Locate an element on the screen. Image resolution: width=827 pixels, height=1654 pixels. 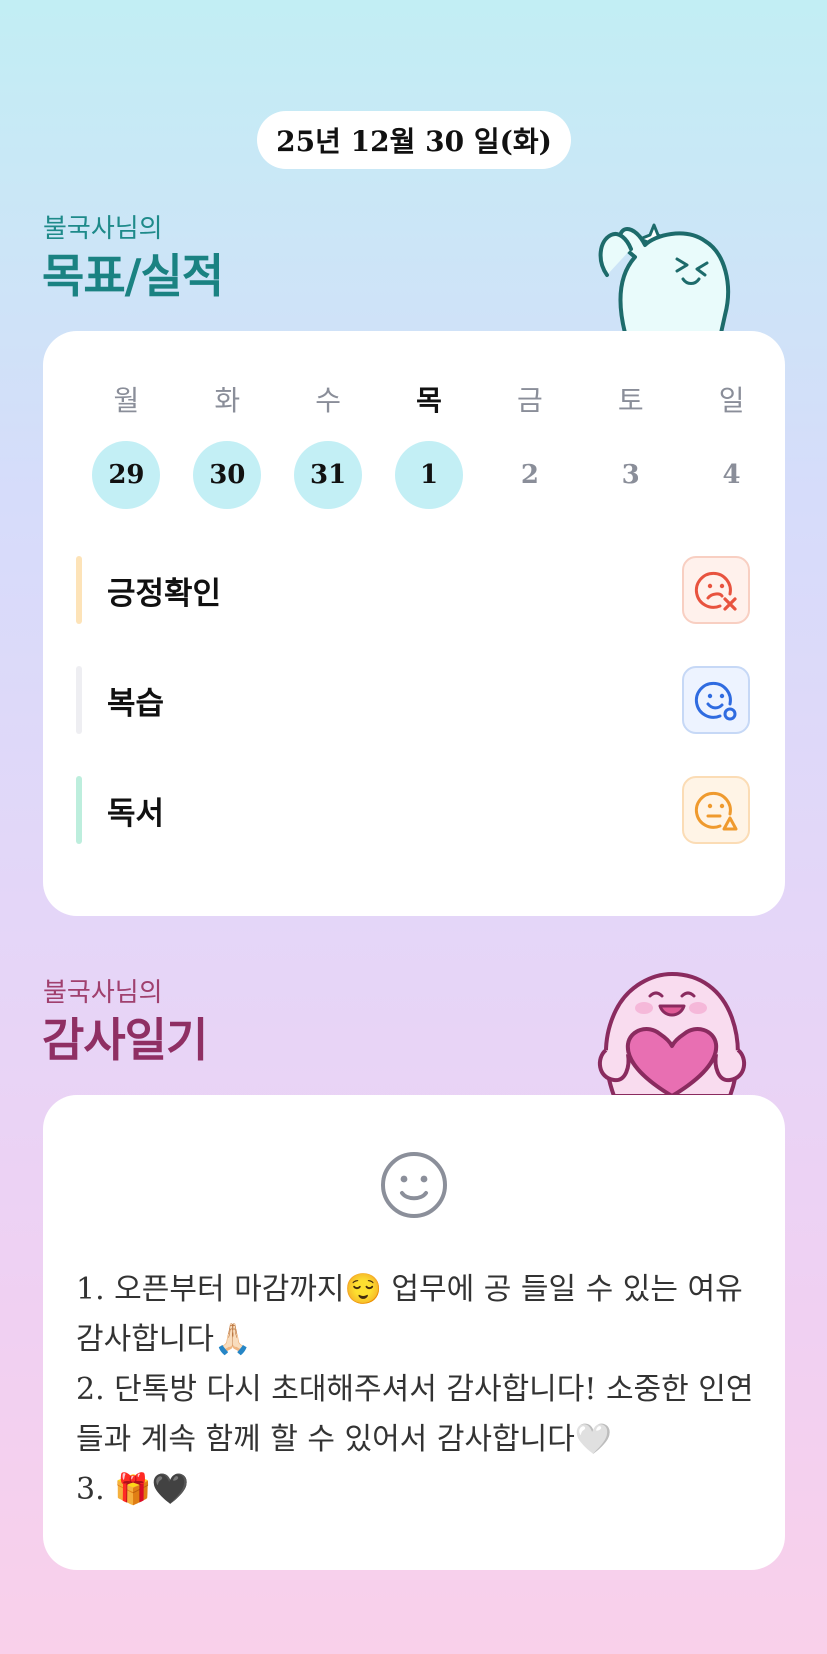
goal-row: 독서 is located at coordinates (413, 810).